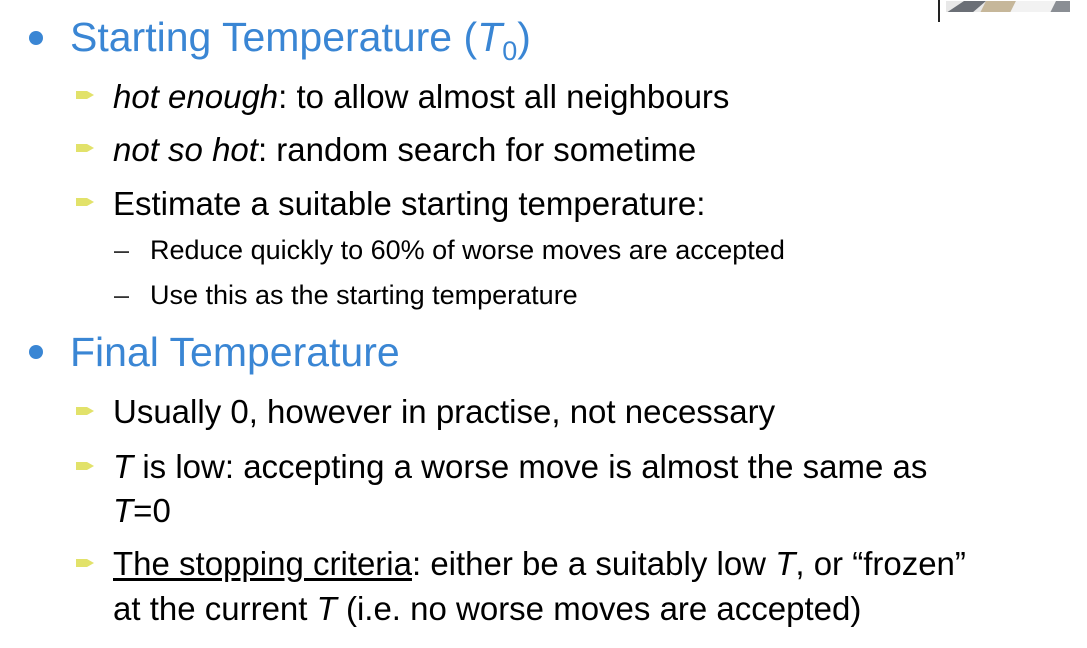  I want to click on list-item: not so hot: random search for sometime, so click(405, 149).